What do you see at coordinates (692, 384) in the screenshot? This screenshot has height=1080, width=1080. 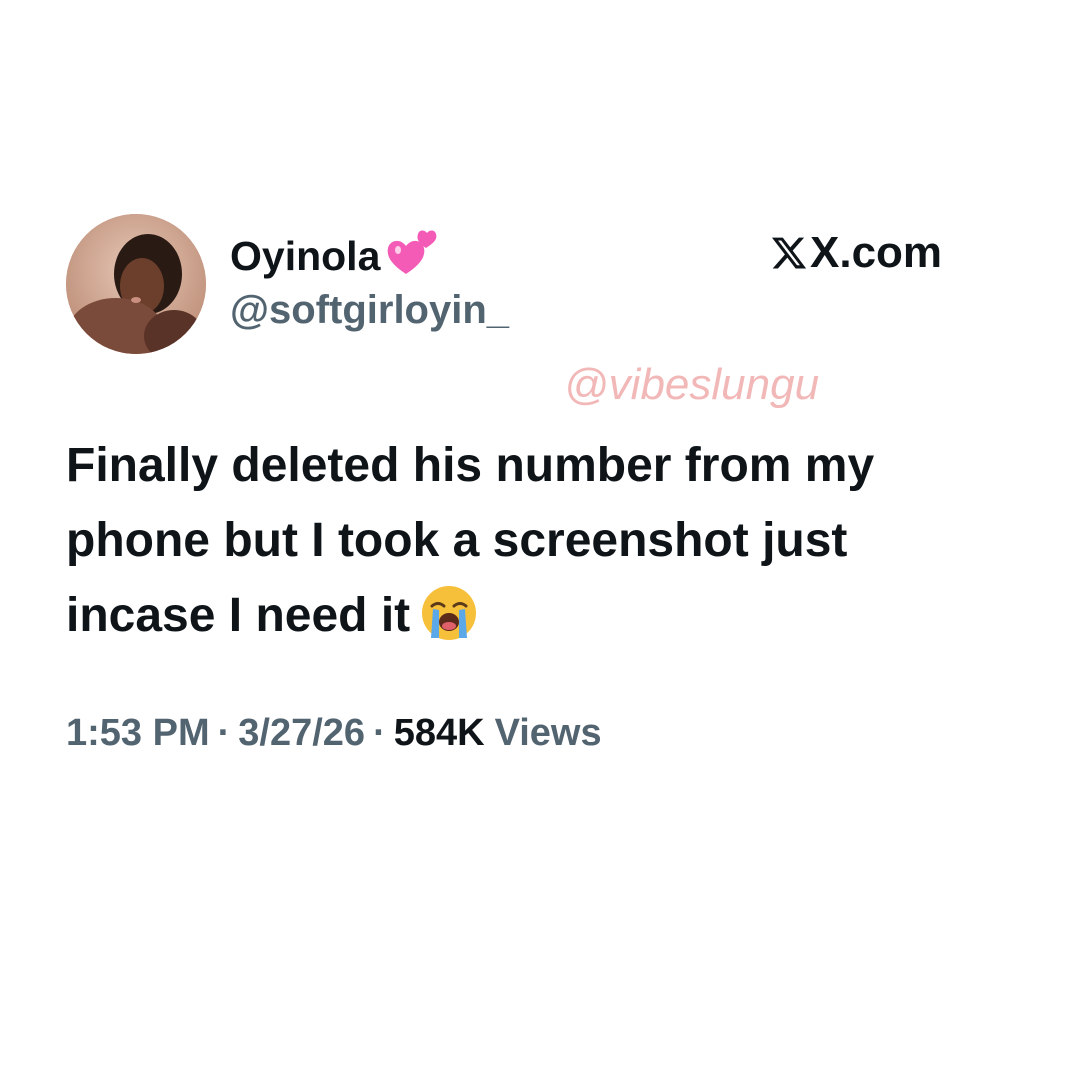 I see `watermark-text: @vibeslungu` at bounding box center [692, 384].